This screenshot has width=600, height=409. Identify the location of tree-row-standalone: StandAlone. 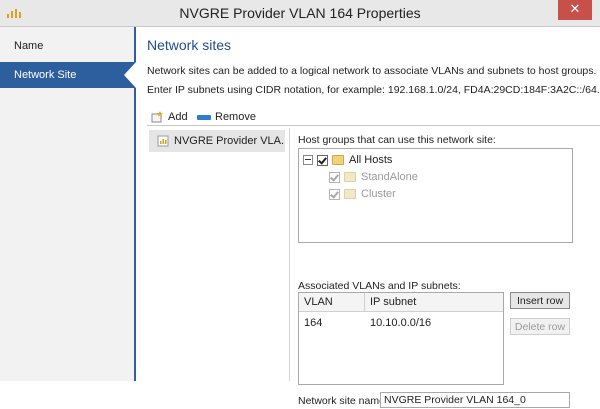
(373, 177).